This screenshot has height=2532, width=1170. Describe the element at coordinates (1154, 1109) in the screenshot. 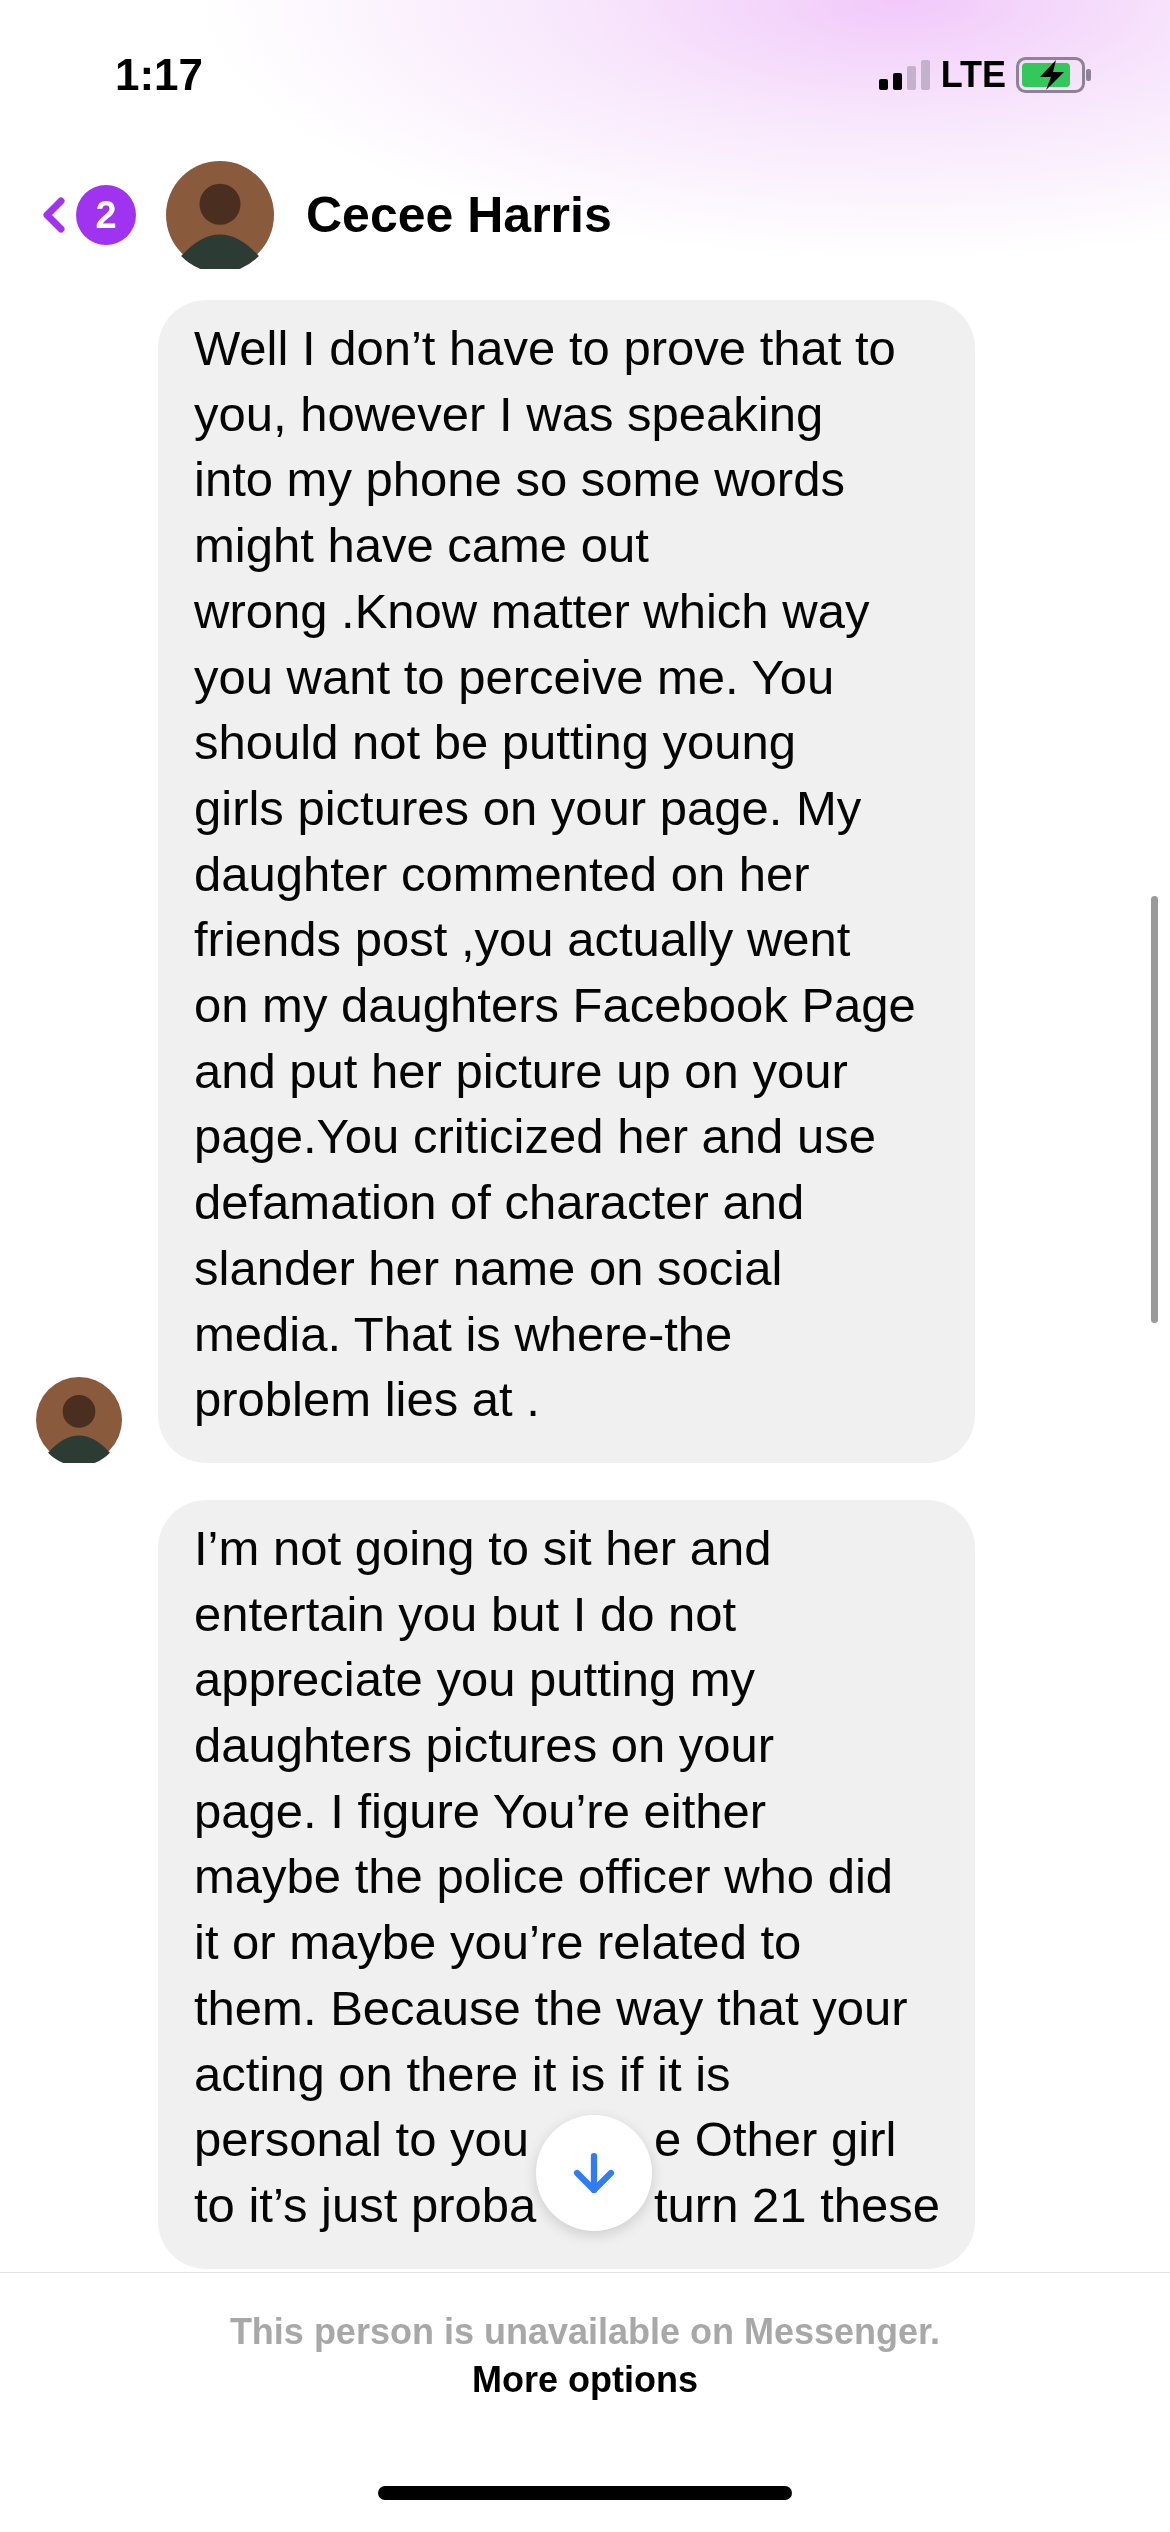

I see `scrollbar` at that location.